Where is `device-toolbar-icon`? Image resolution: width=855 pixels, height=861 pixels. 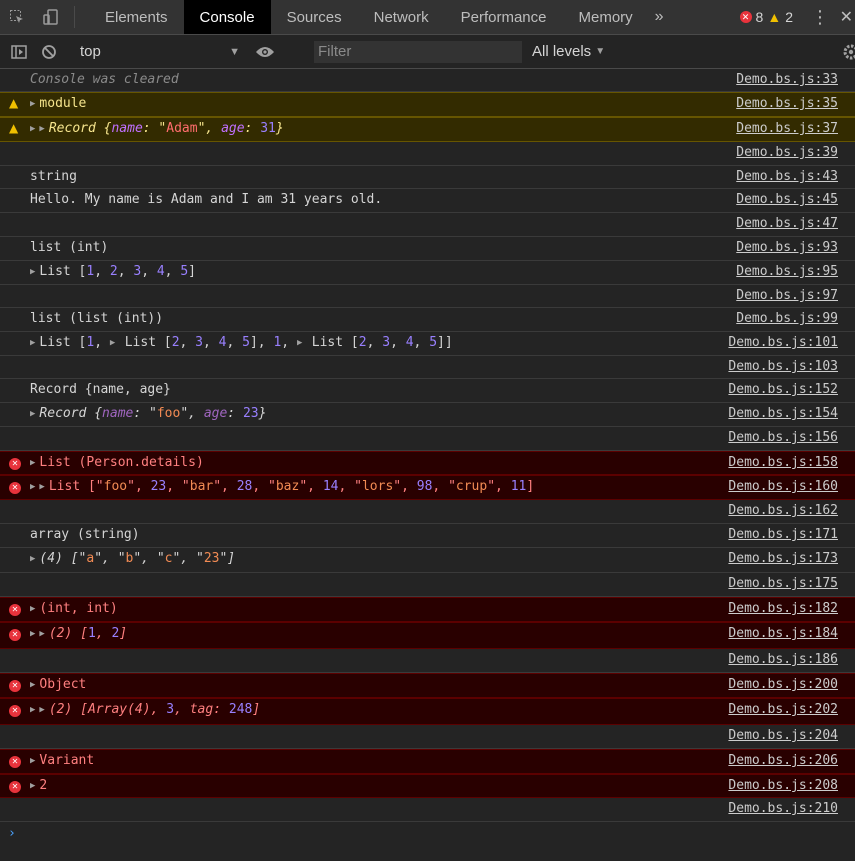 device-toolbar-icon is located at coordinates (51, 17).